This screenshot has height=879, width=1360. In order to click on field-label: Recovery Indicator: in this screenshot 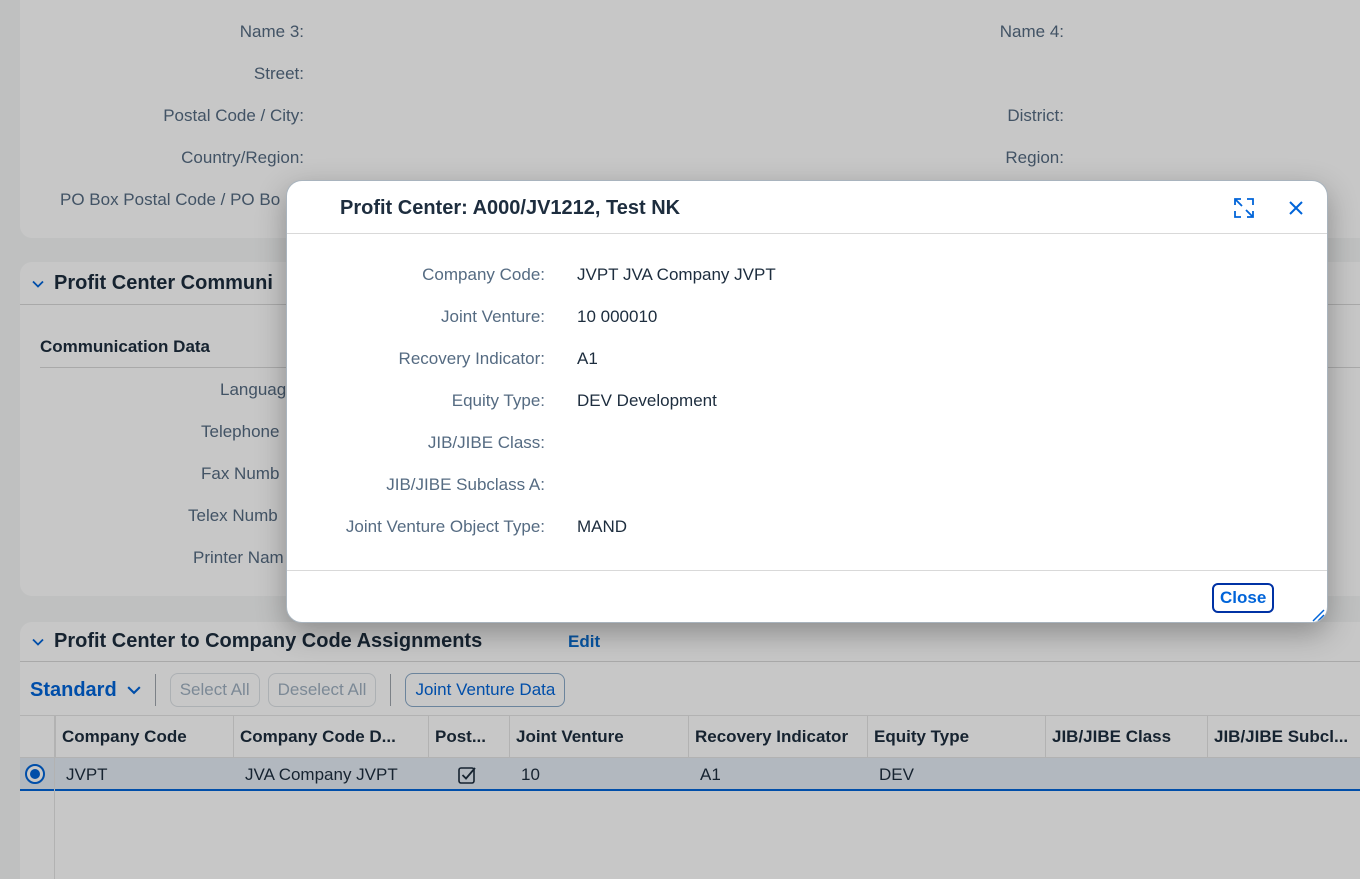, I will do `click(471, 358)`.